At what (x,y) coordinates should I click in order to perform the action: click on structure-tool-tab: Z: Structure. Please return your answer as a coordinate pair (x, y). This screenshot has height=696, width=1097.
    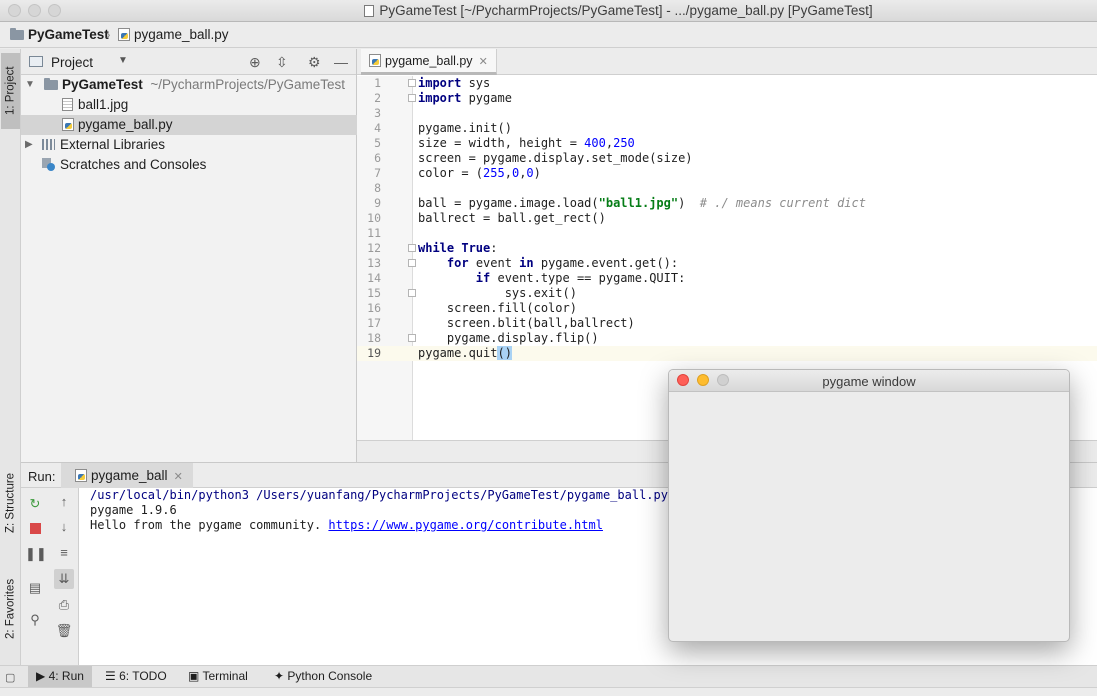
    Looking at the image, I should click on (10, 503).